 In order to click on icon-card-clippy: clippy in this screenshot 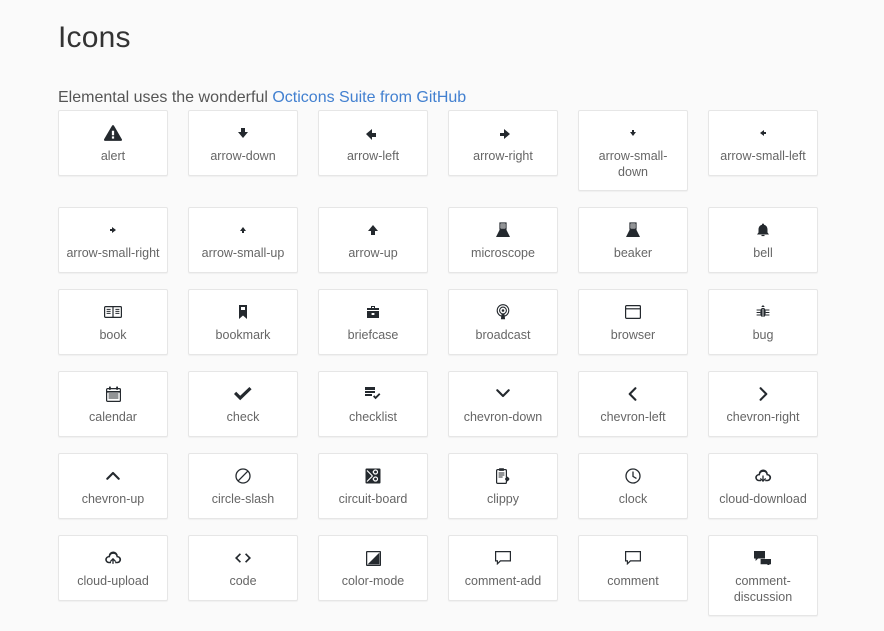, I will do `click(503, 486)`.